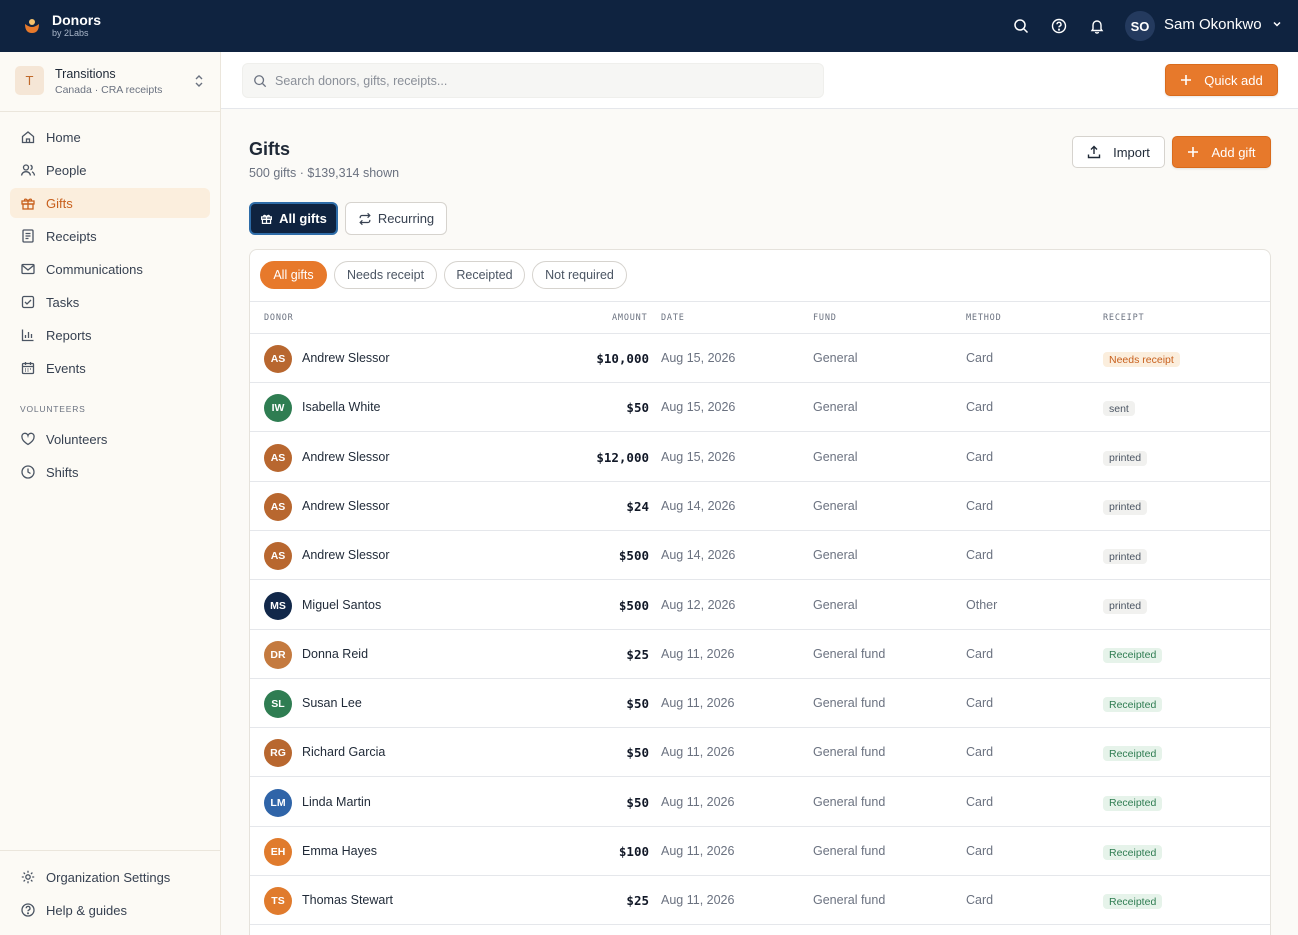  I want to click on column-header-fund: FUND, so click(825, 318).